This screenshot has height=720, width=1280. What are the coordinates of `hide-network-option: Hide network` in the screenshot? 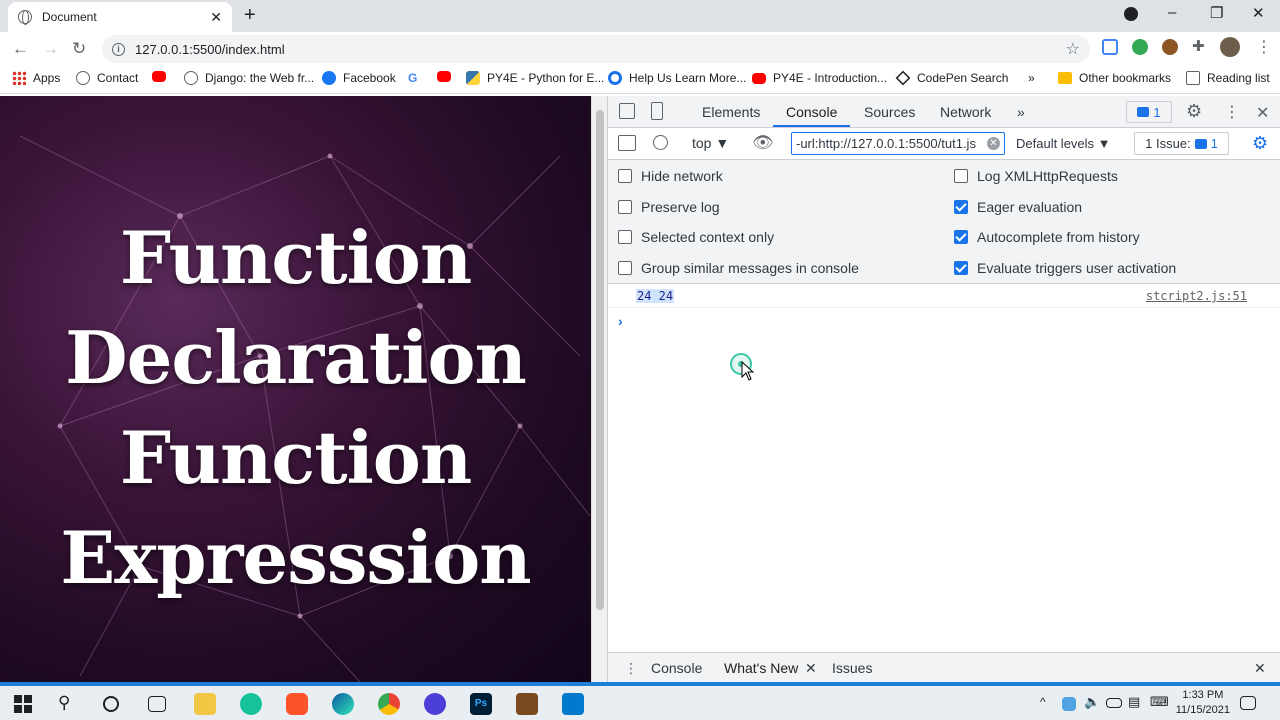 It's located at (670, 176).